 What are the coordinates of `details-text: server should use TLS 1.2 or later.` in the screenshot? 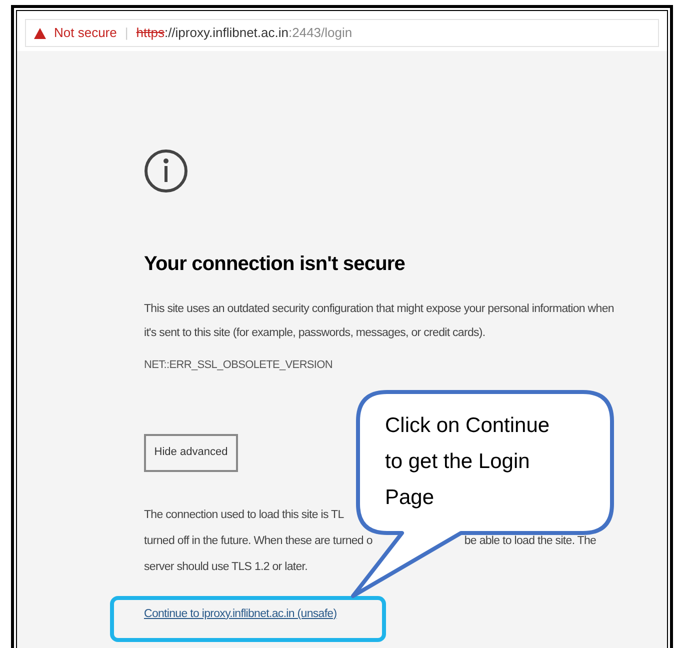 It's located at (226, 567).